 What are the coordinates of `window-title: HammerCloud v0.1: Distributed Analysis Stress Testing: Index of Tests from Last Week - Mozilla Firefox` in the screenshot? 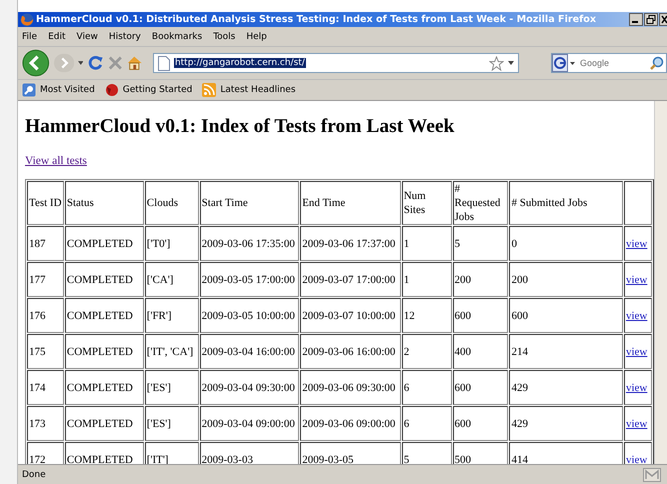 It's located at (317, 19).